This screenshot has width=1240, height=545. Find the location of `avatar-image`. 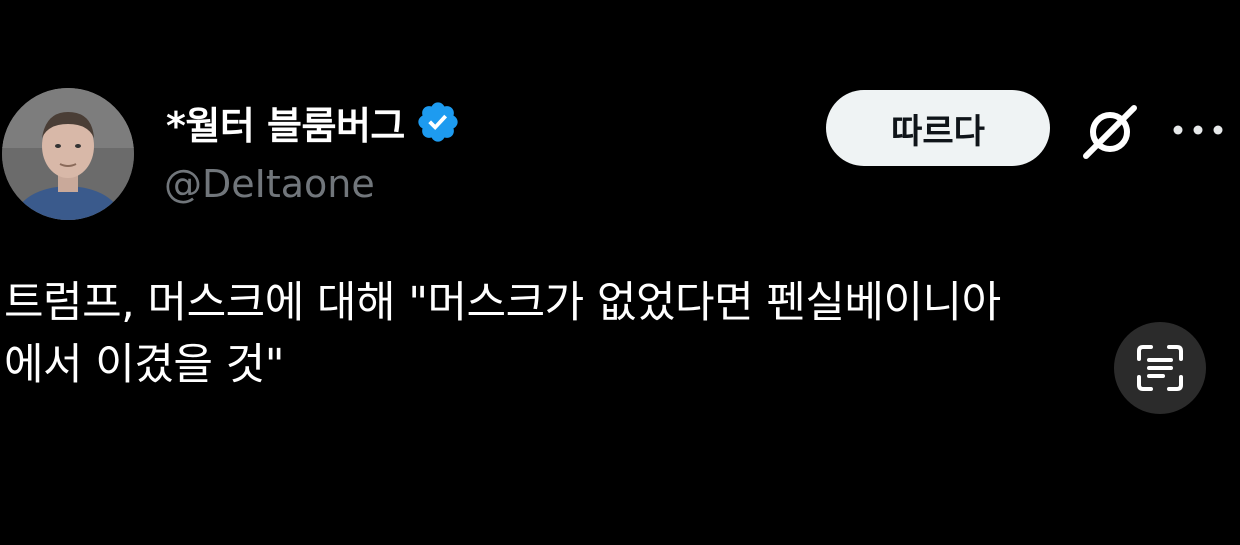

avatar-image is located at coordinates (68, 154).